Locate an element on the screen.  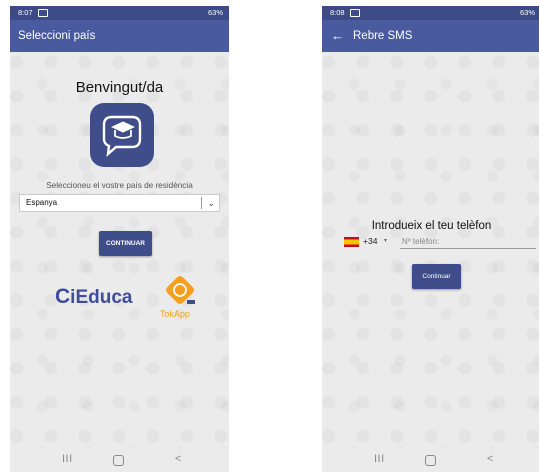
status-time: 8:08 is located at coordinates (337, 12).